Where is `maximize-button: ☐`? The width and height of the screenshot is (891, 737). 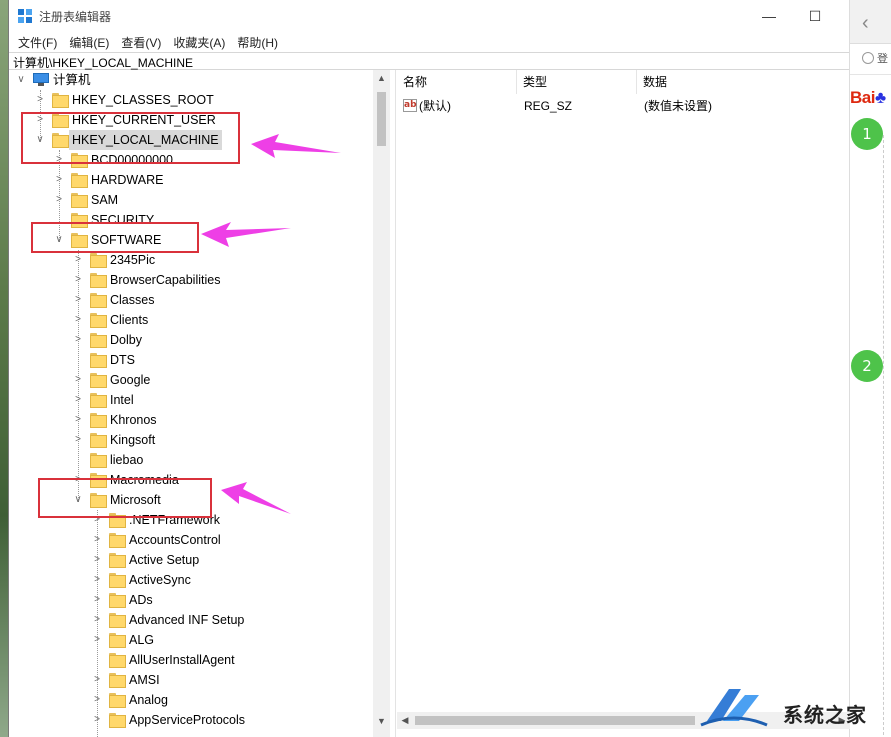
maximize-button: ☐ is located at coordinates (815, 16).